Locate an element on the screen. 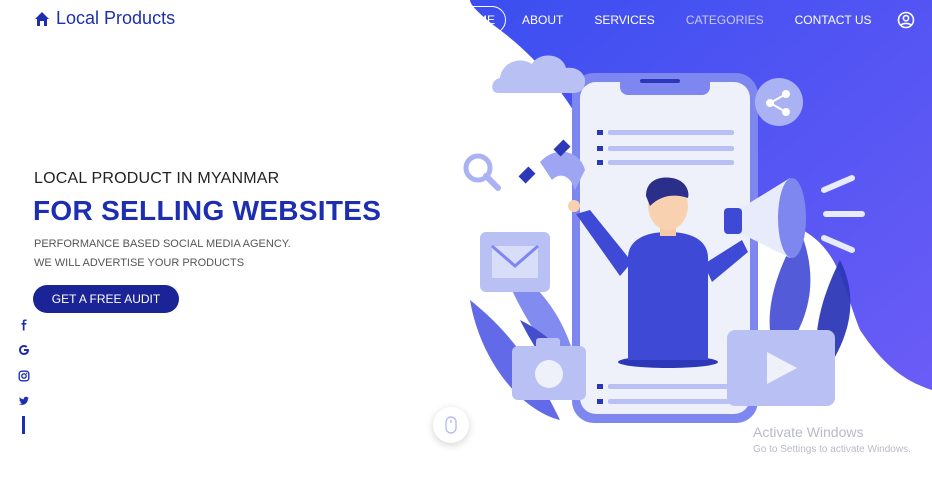 The width and height of the screenshot is (932, 479). hero-headline: FOR SELLING WEBSITES is located at coordinates (207, 210).